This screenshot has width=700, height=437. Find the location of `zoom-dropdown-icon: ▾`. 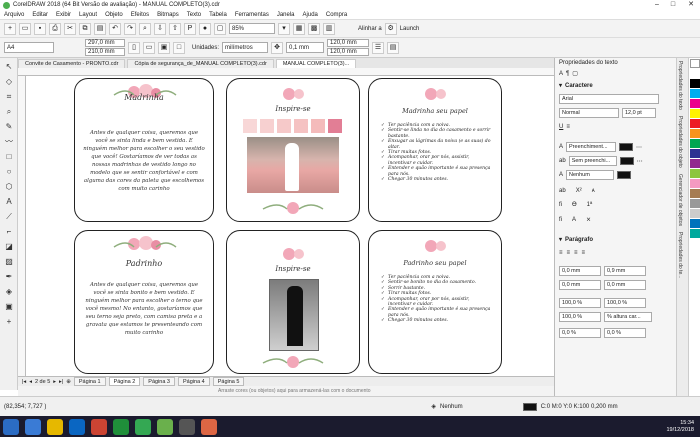

zoom-dropdown-icon: ▾ is located at coordinates (284, 28).